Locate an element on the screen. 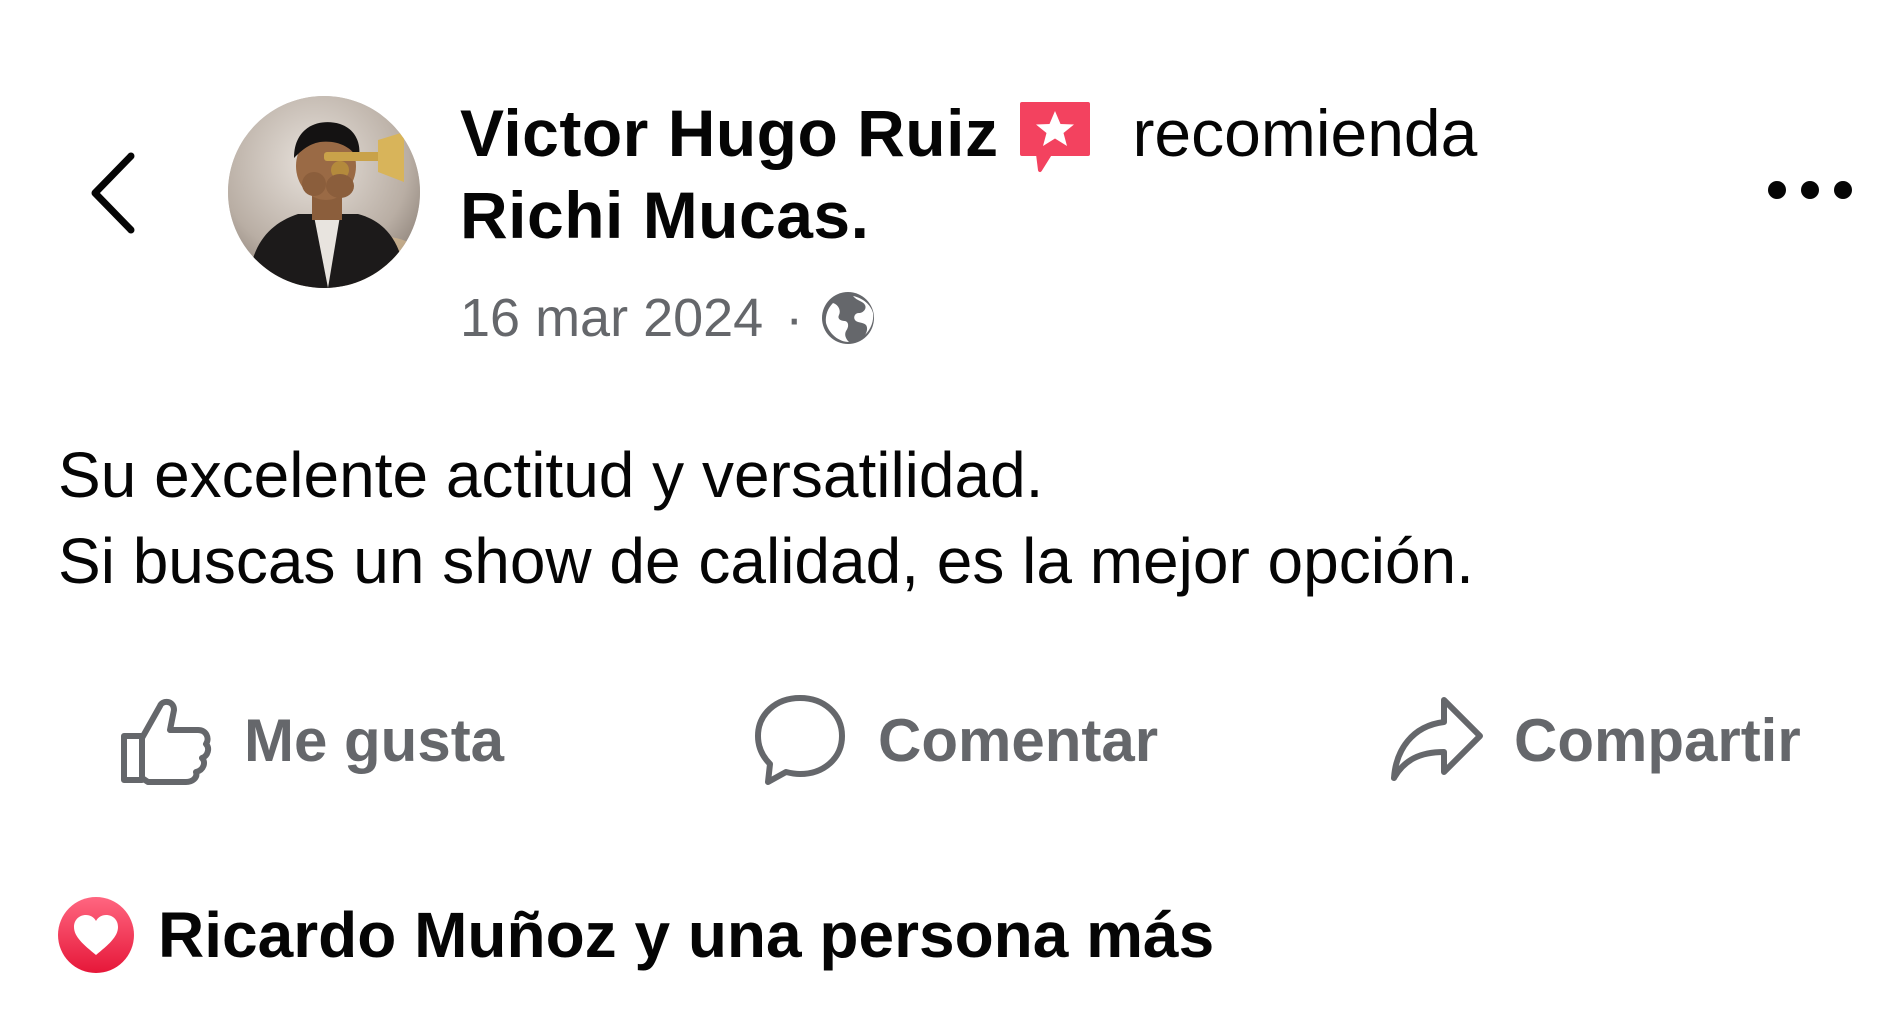  share-arrow-icon is located at coordinates (1437, 739).